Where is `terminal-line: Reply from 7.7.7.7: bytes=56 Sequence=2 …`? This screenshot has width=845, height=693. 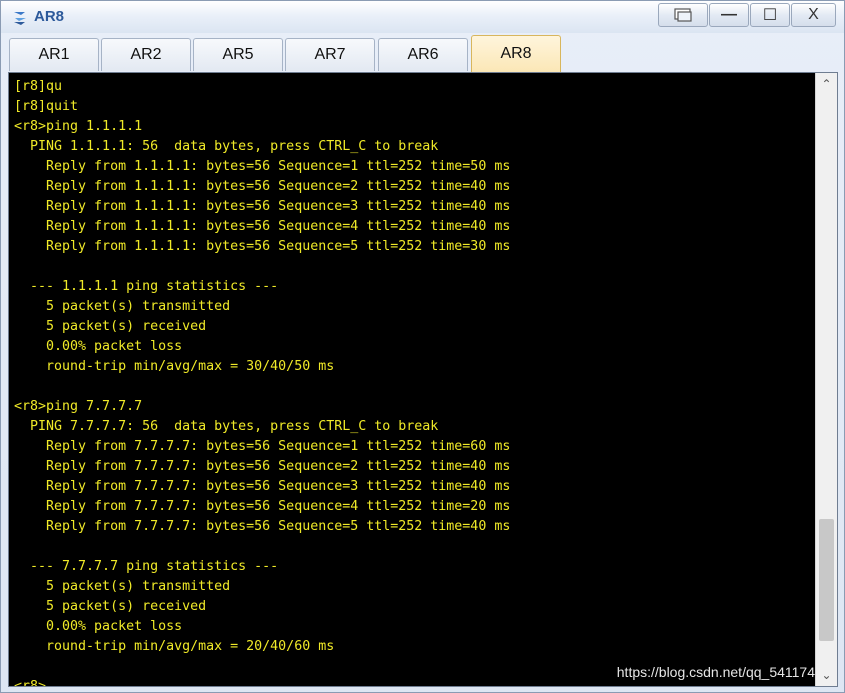
terminal-line: Reply from 7.7.7.7: bytes=56 Sequence=2 … is located at coordinates (262, 466).